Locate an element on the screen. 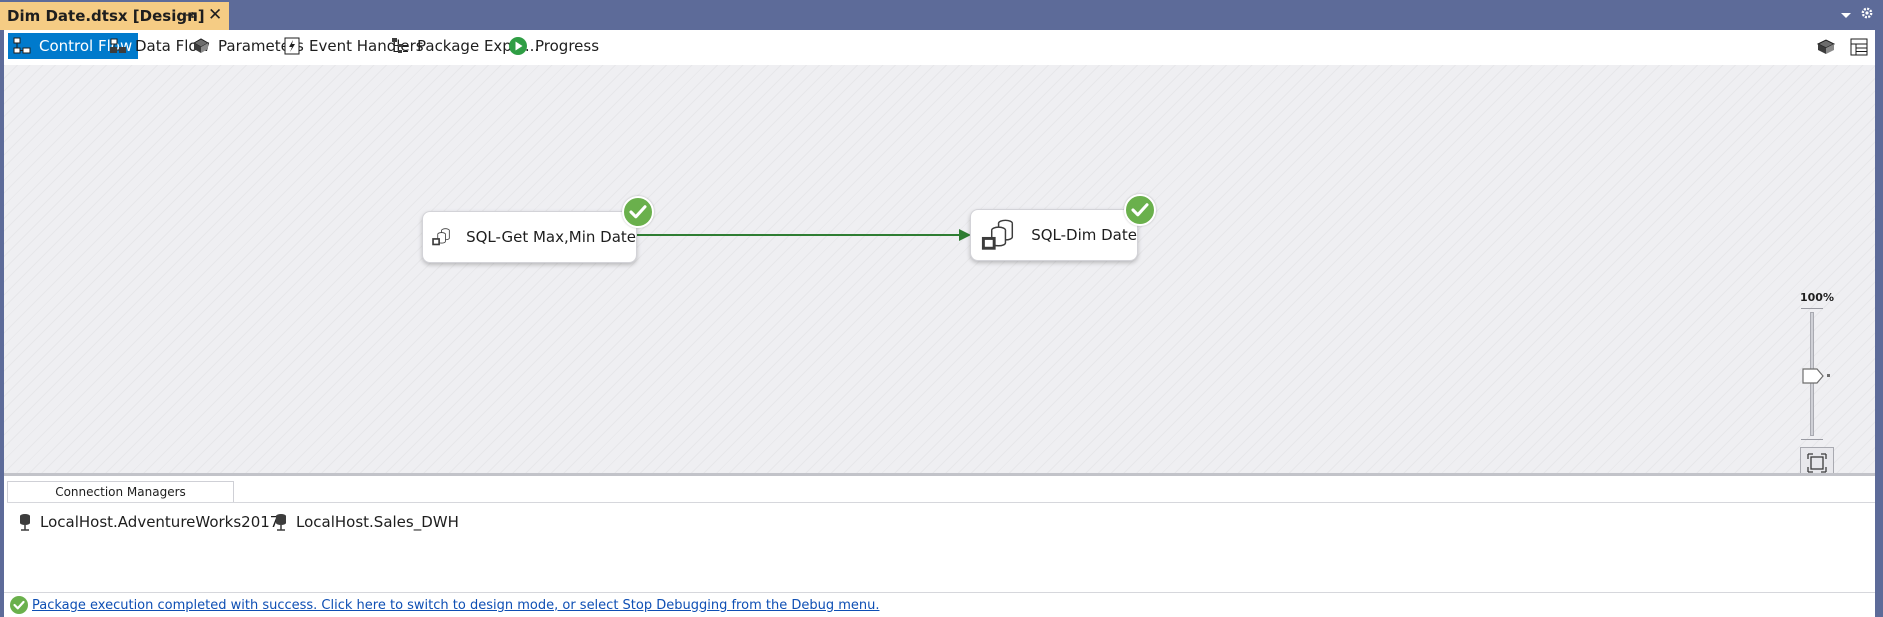 The image size is (1883, 617). tab-progress: Progress is located at coordinates (554, 46).